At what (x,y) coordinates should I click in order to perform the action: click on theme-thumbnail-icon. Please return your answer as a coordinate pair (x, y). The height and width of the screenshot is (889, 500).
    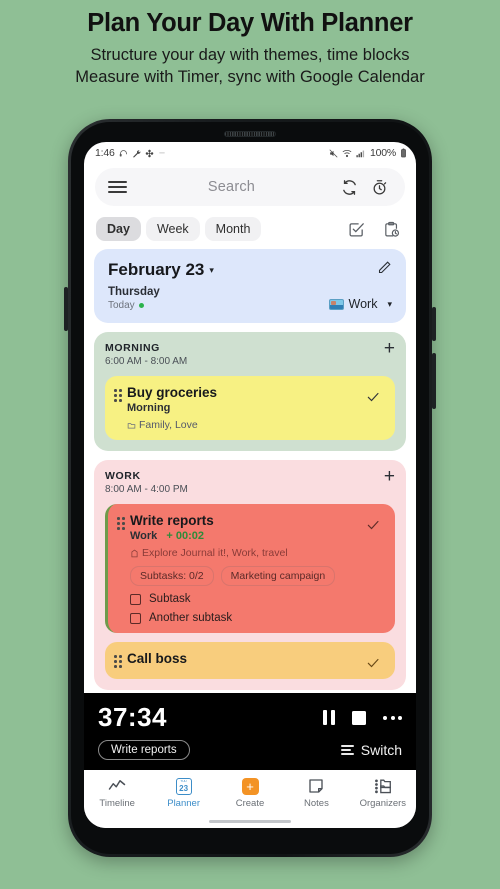
    Looking at the image, I should click on (336, 304).